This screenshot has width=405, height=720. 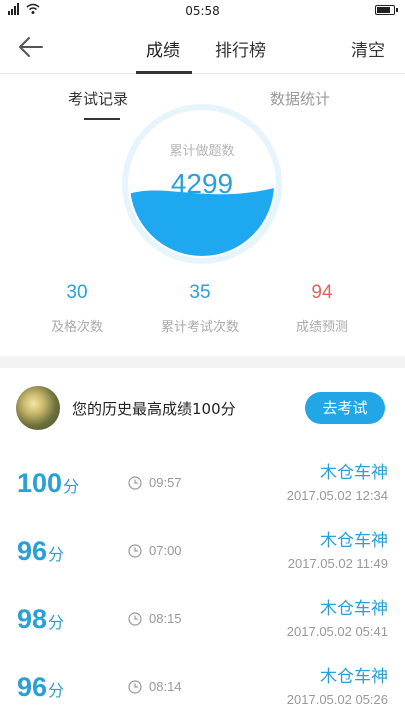 I want to click on tab-score: 成绩, so click(x=163, y=48).